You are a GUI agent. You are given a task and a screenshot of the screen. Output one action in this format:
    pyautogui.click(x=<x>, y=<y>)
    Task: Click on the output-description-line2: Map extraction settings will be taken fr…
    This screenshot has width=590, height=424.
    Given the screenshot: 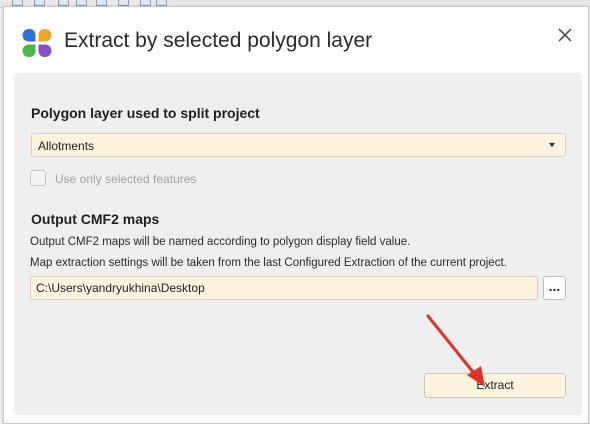 What is the action you would take?
    pyautogui.click(x=268, y=263)
    